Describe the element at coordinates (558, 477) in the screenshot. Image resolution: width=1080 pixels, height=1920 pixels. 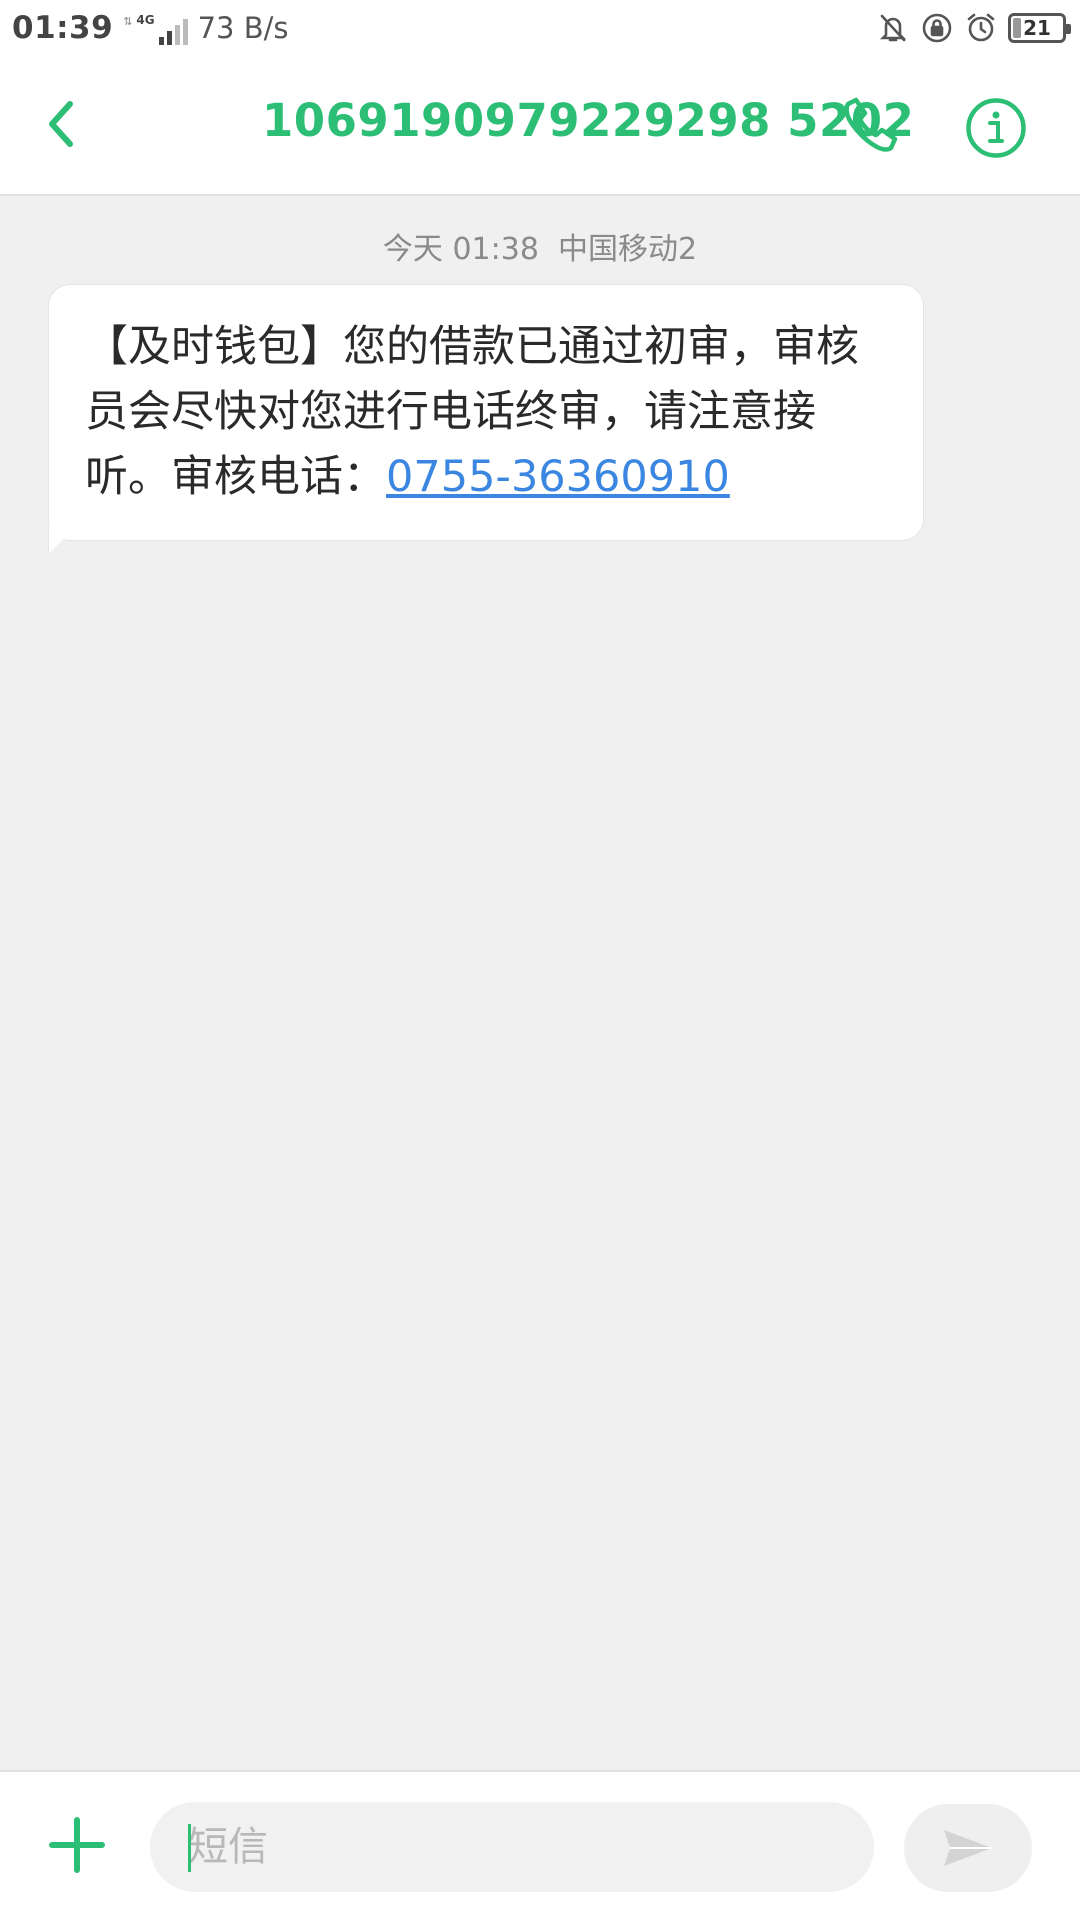
I see `phone-number-link: 0755-36360910` at that location.